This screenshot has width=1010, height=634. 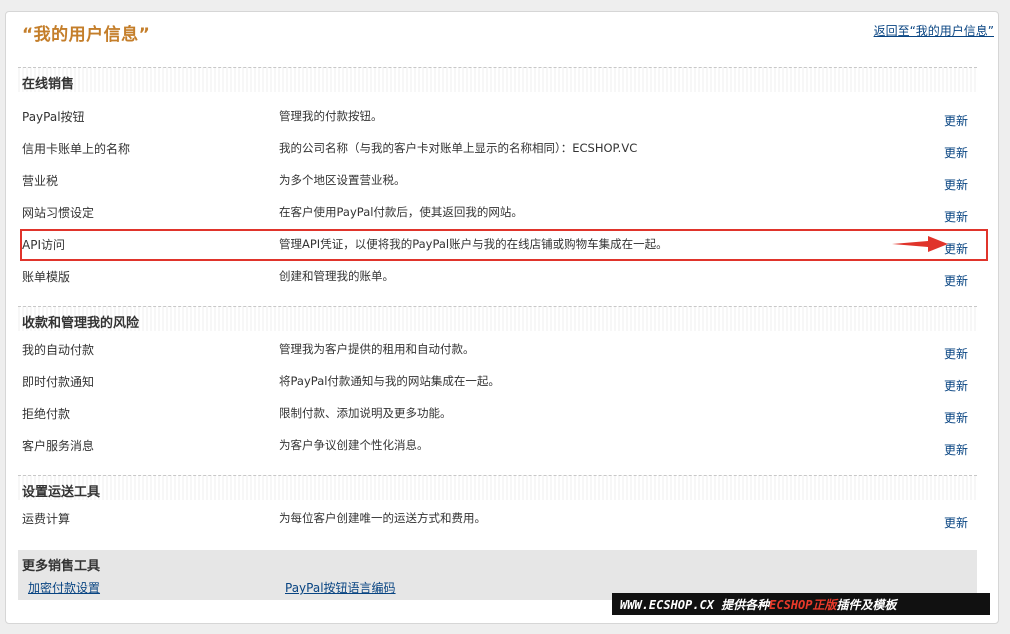 I want to click on row-description: 管理我的付款按钮。, so click(x=331, y=116).